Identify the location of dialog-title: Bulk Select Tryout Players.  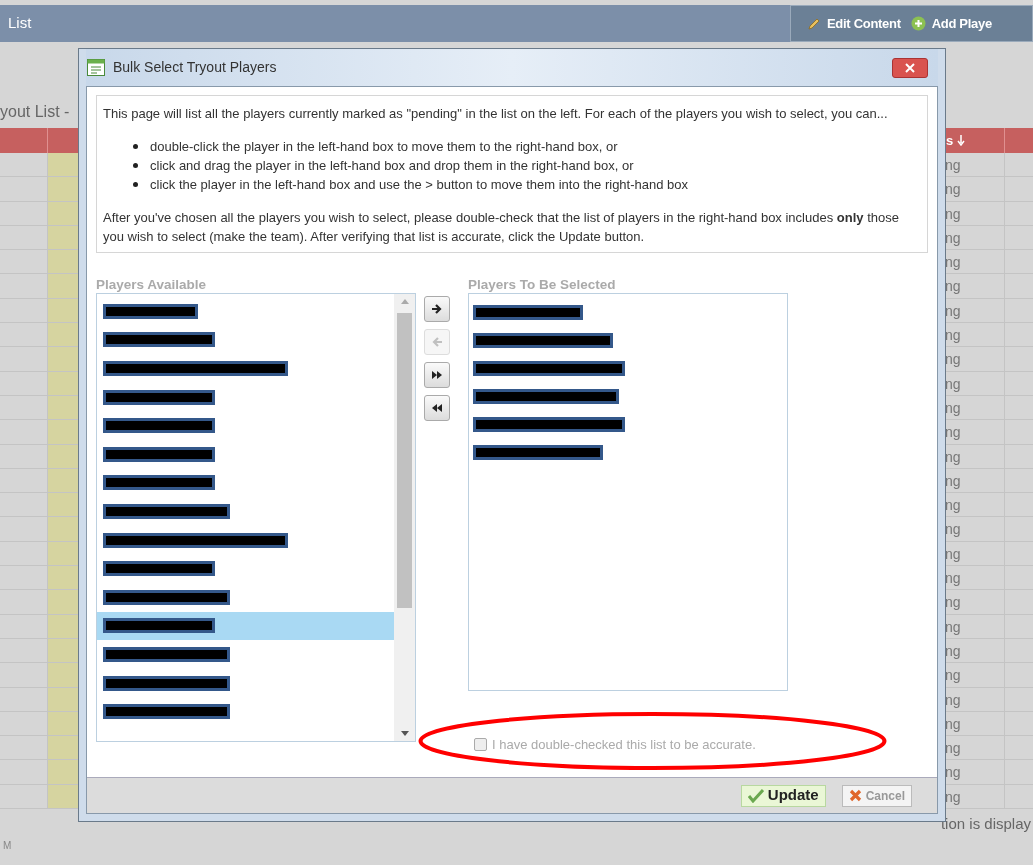
(195, 67).